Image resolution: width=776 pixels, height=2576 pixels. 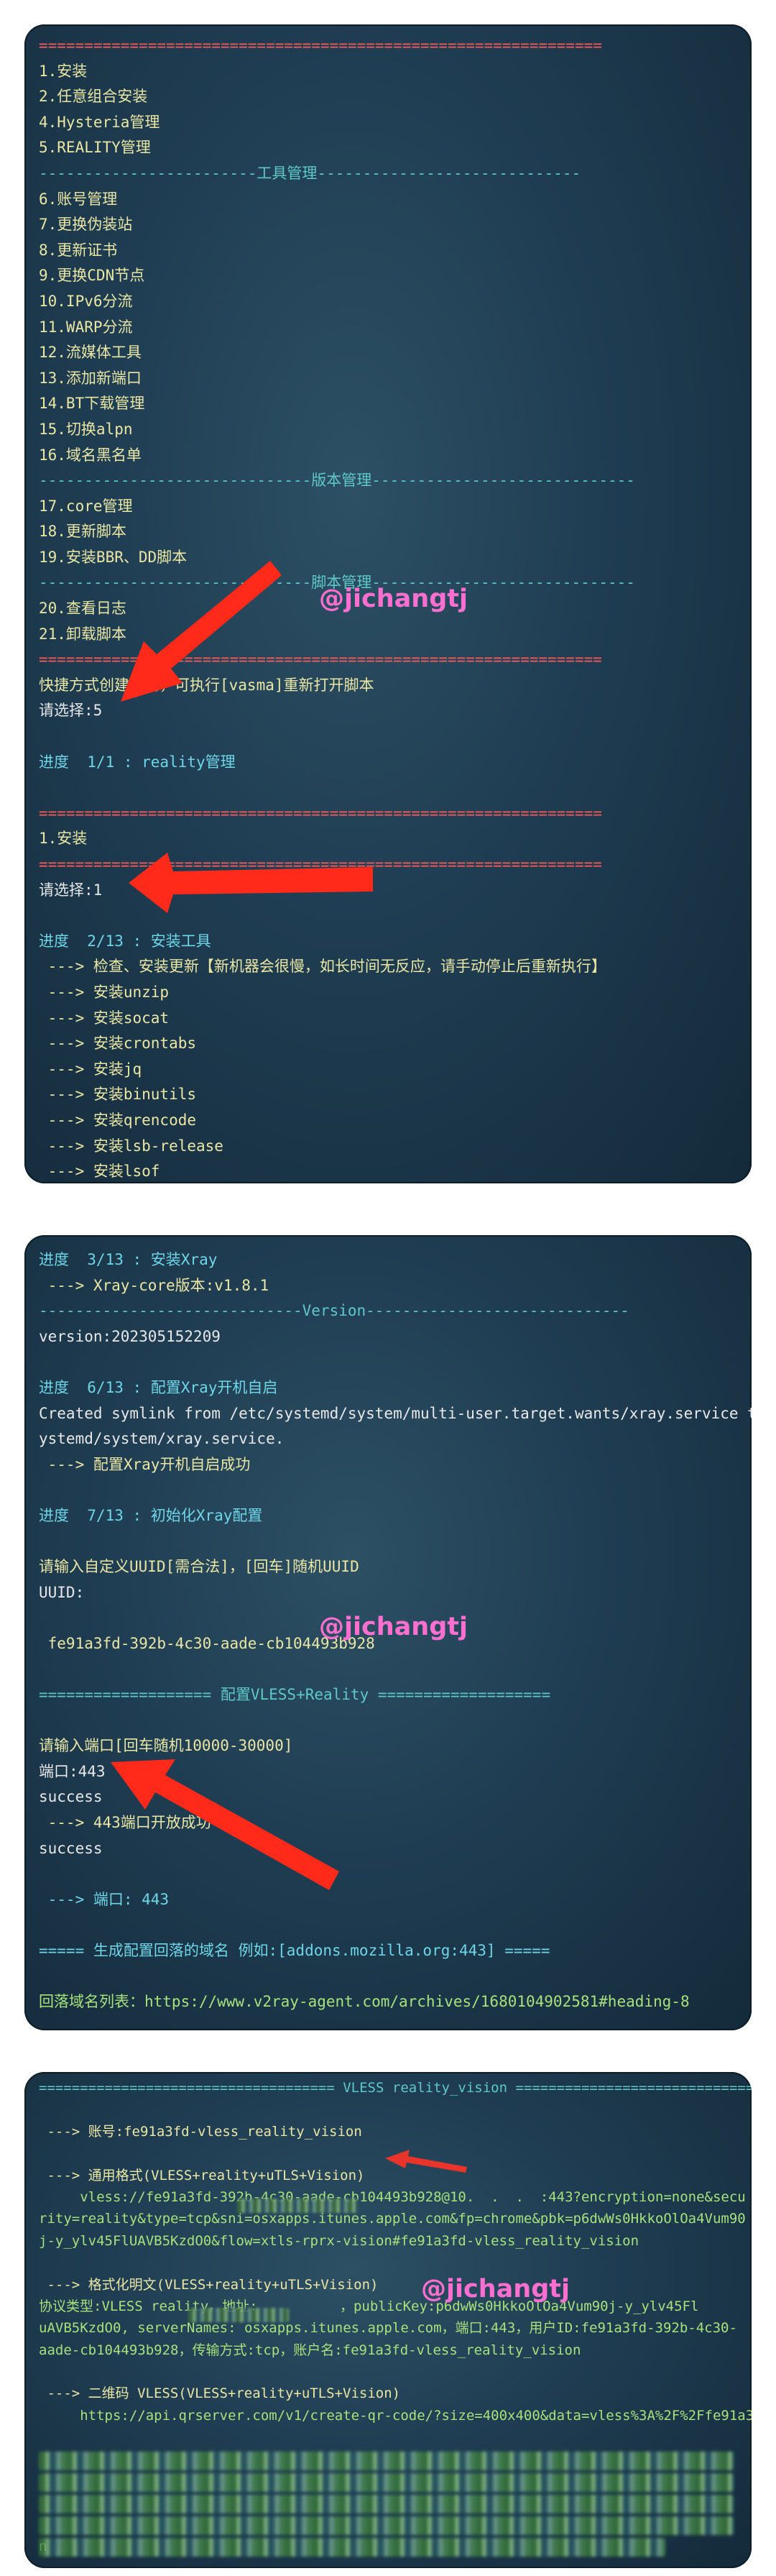 I want to click on terminal-line: ---> 安装jq, so click(x=90, y=1069).